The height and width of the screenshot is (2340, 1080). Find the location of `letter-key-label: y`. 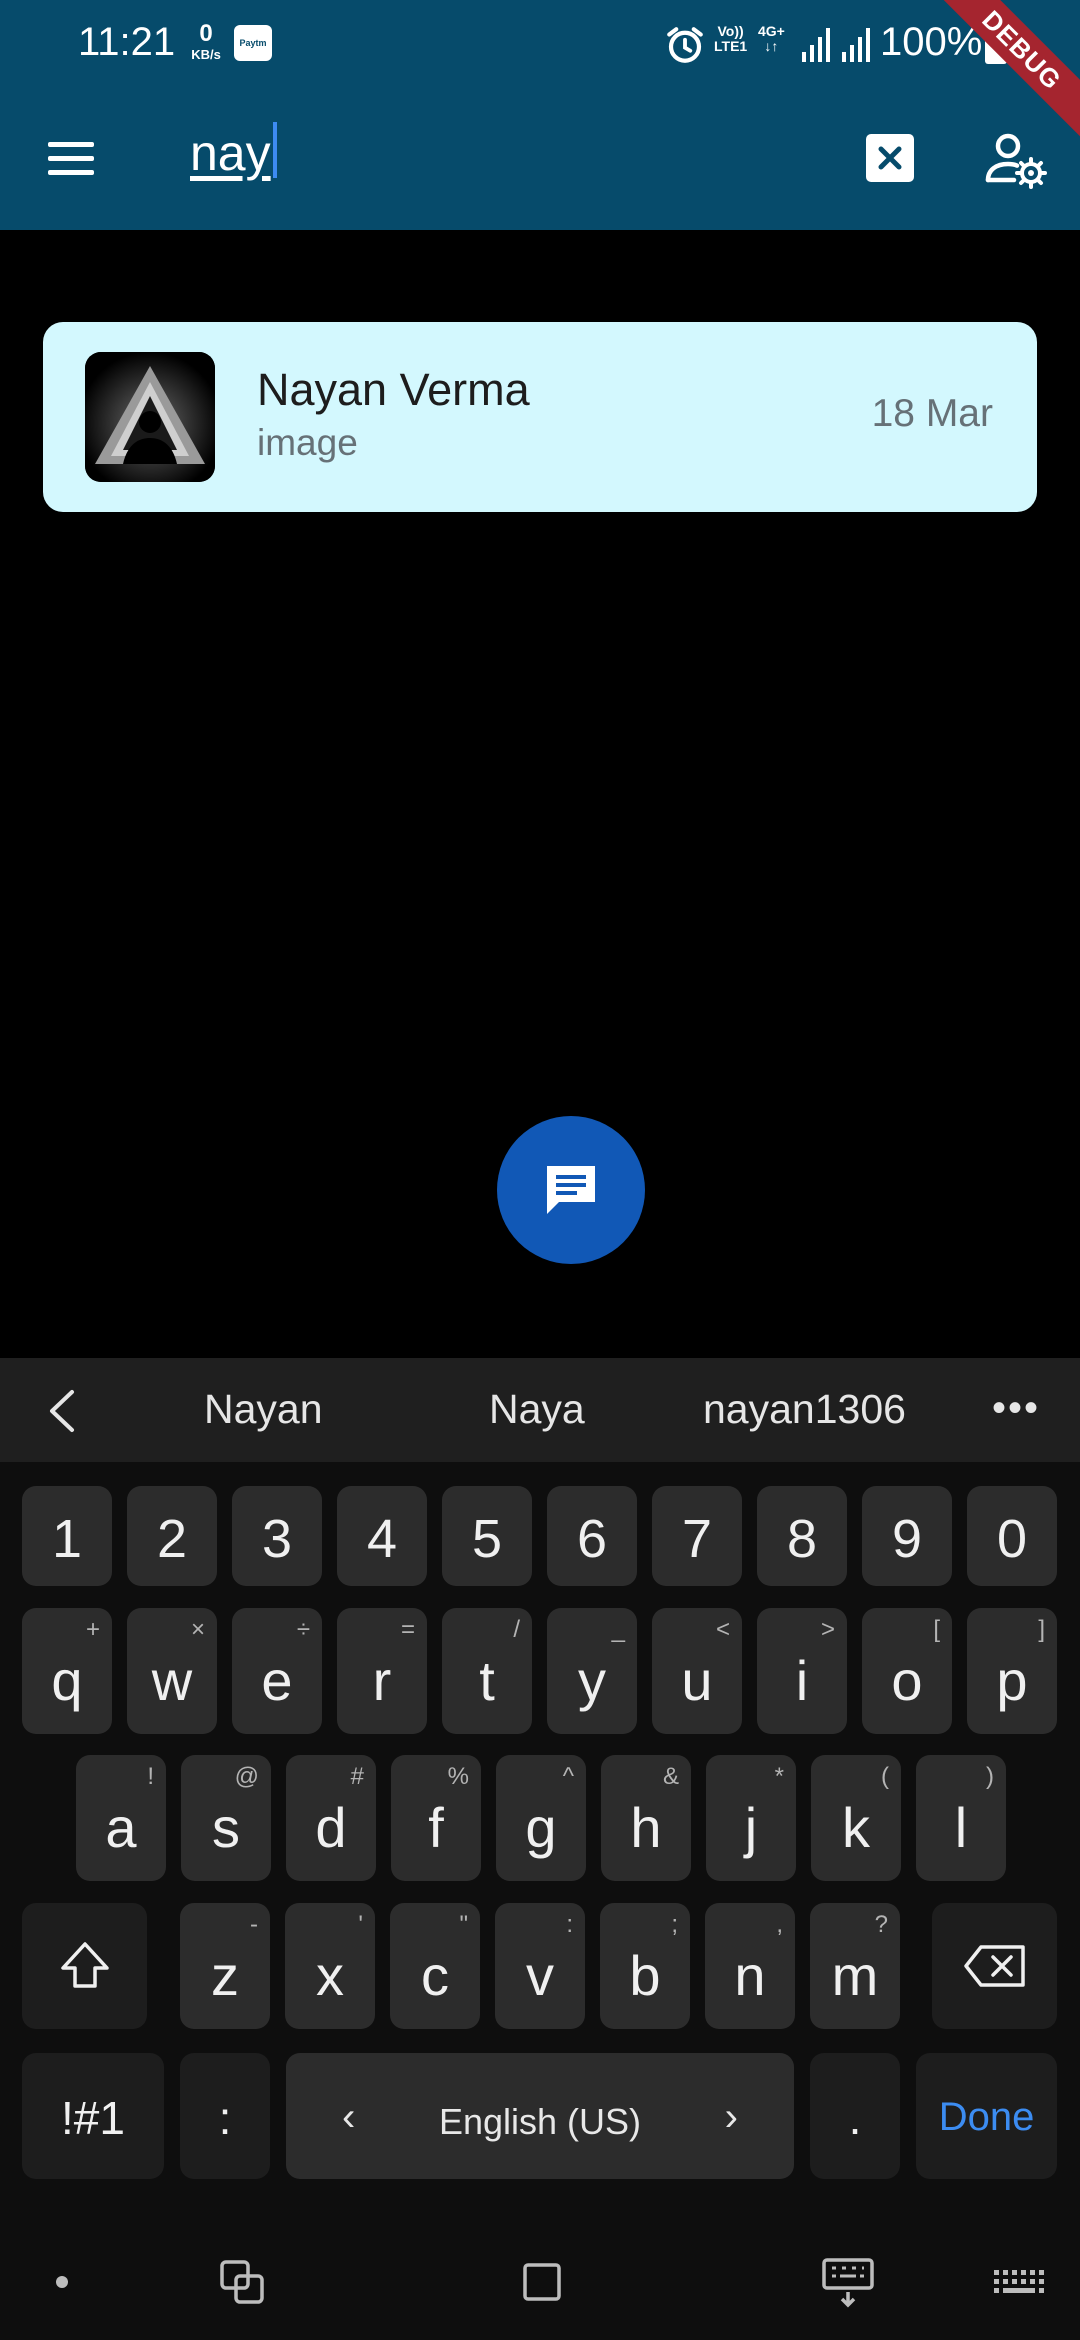

letter-key-label: y is located at coordinates (592, 1680).